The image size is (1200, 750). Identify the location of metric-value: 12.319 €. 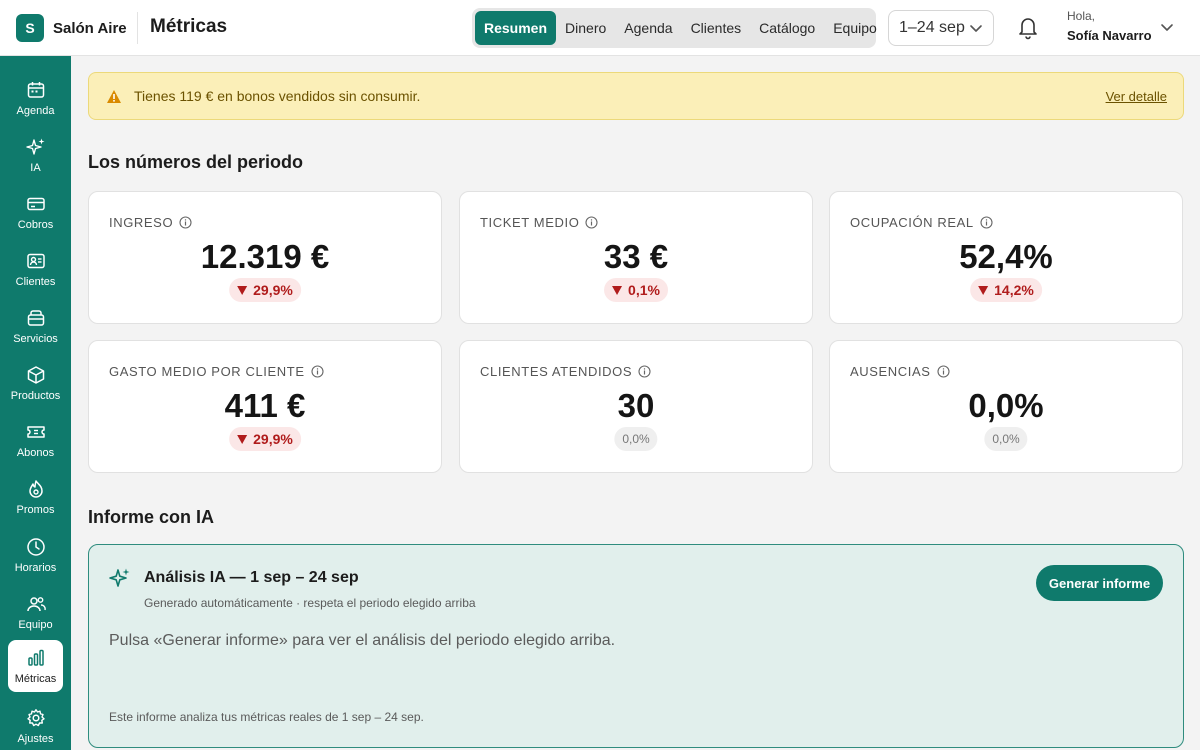
(265, 256).